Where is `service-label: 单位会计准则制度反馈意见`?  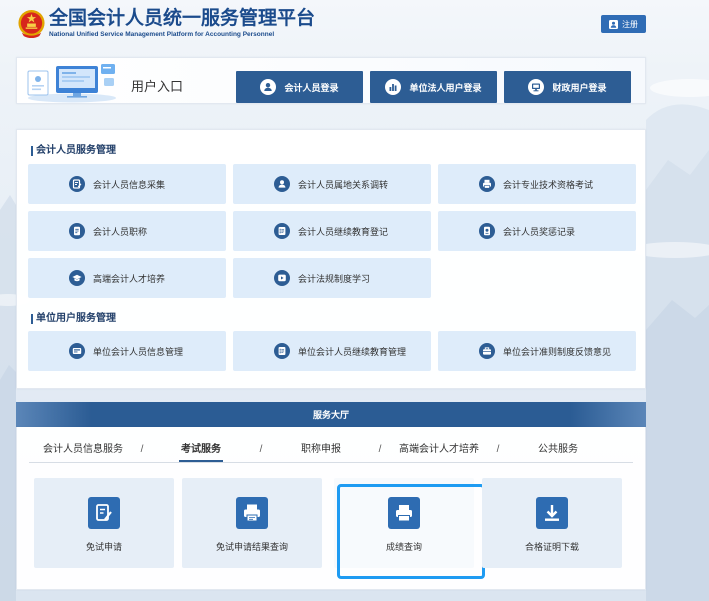
service-label: 单位会计准则制度反馈意见 is located at coordinates (557, 351).